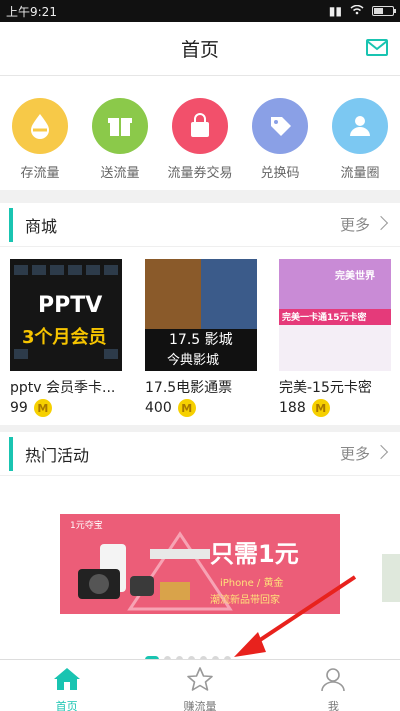  I want to click on quick-item-voucher-trade: 流量券交易, so click(200, 139).